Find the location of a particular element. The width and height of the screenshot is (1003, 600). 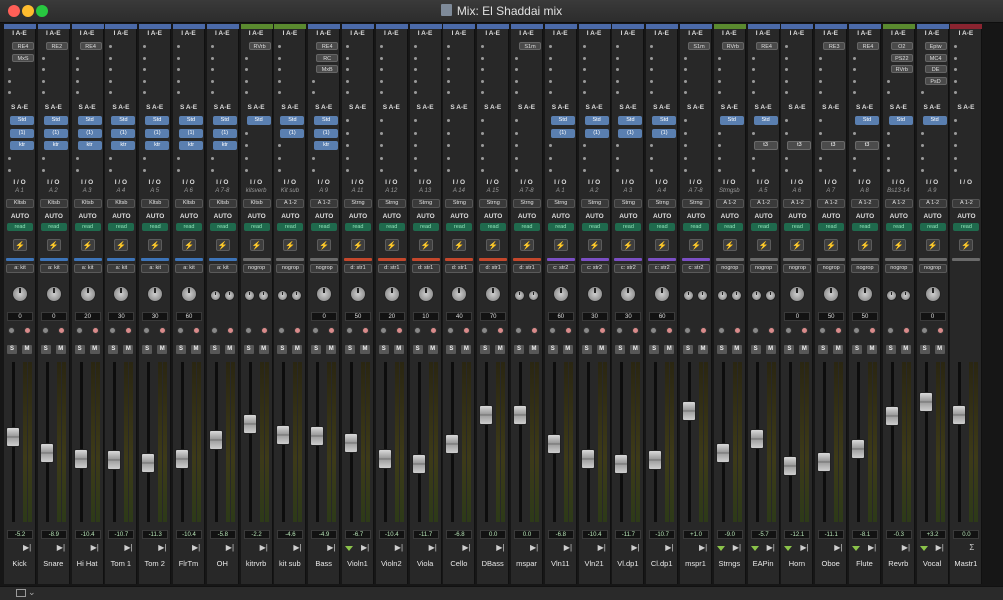

group-selector: c: str2 is located at coordinates (560, 268).